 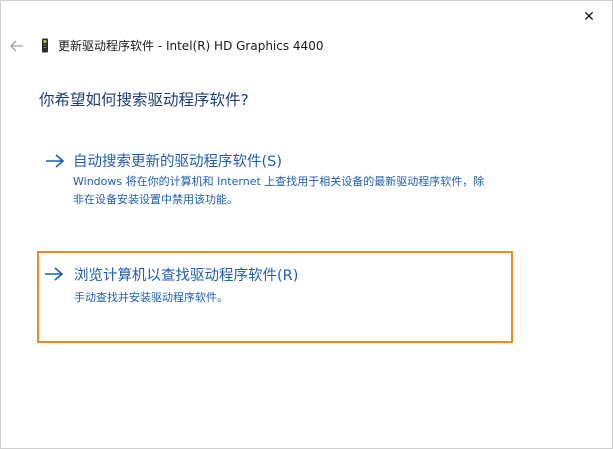 I want to click on back-button, so click(x=17, y=46).